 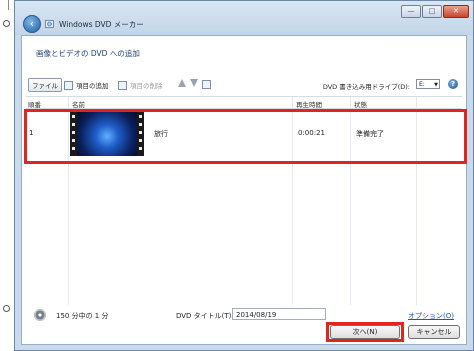 What do you see at coordinates (411, 11) in the screenshot?
I see `minimize-button: —` at bounding box center [411, 11].